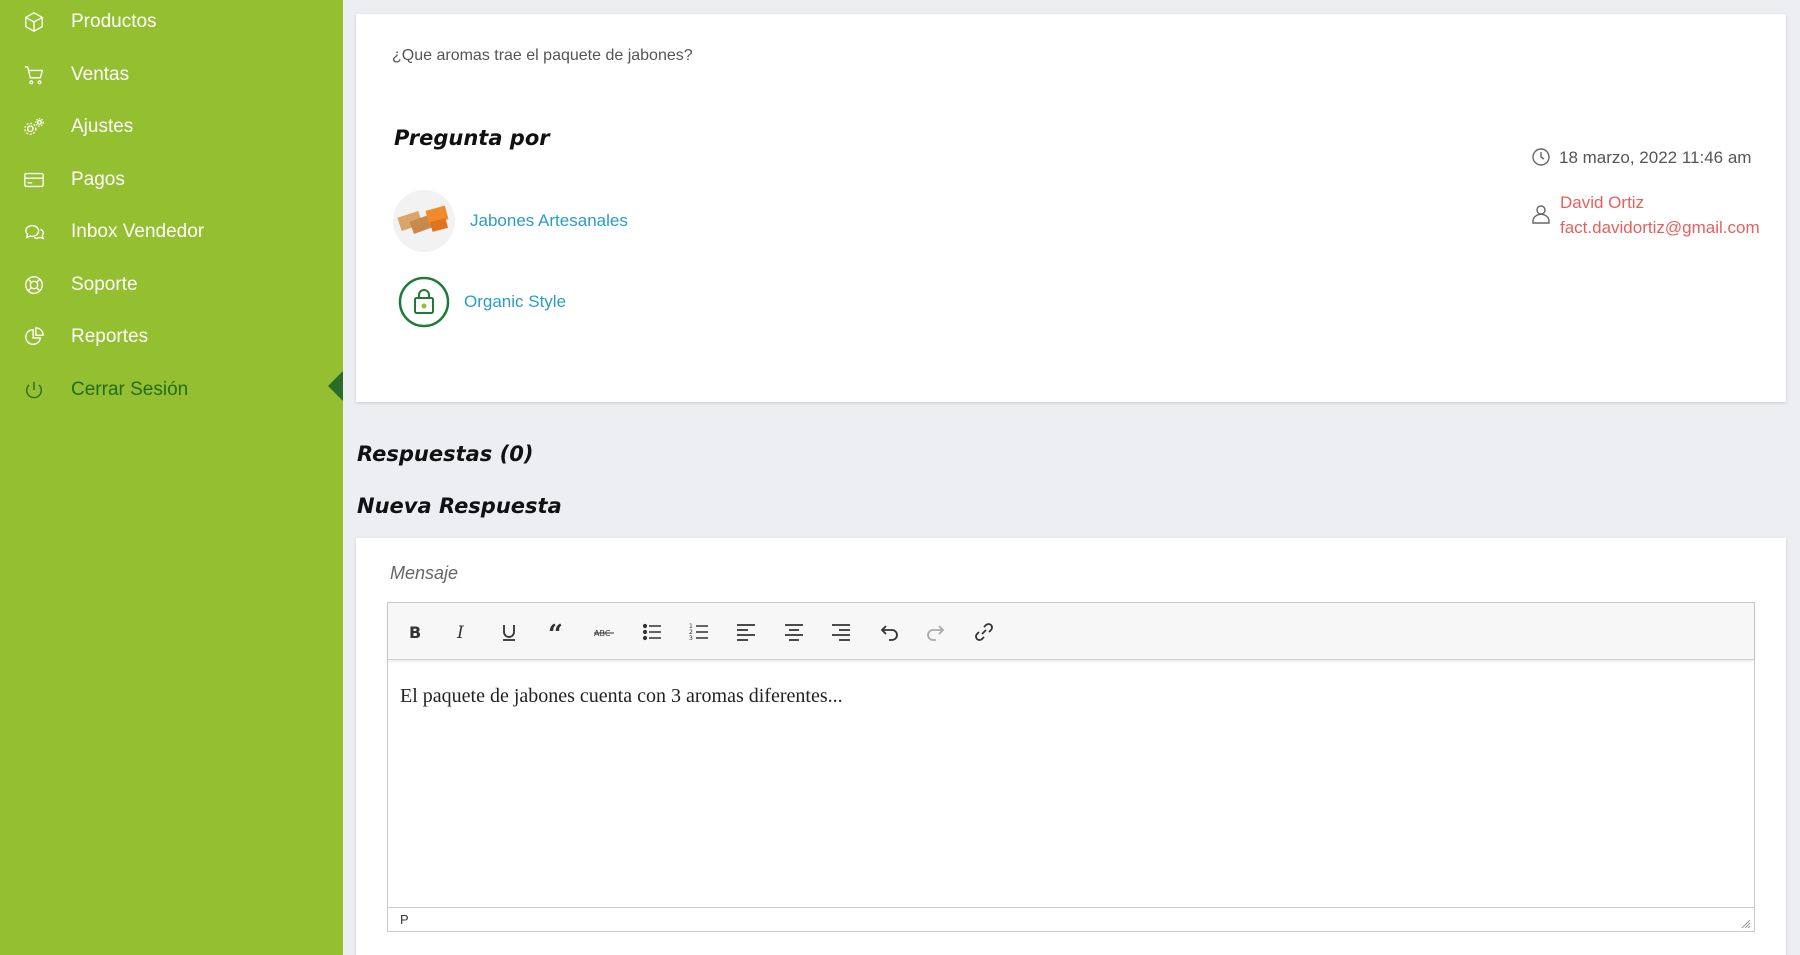 Image resolution: width=1800 pixels, height=955 pixels. Describe the element at coordinates (515, 302) in the screenshot. I see `store-link: Organic Style` at that location.